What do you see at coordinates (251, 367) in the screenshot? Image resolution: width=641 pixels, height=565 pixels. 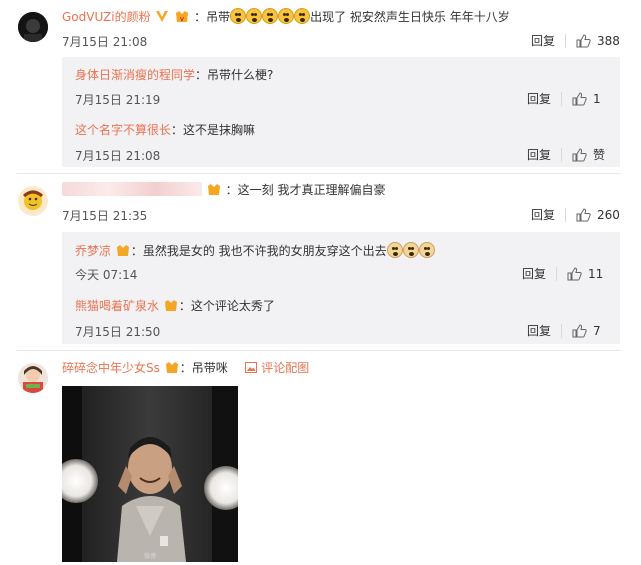 I see `image-icon` at bounding box center [251, 367].